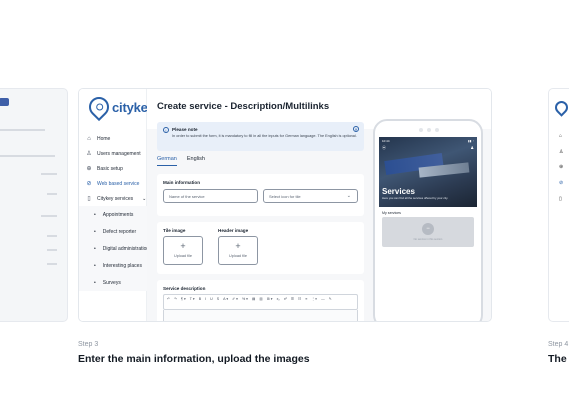  What do you see at coordinates (314, 299) in the screenshot?
I see `indent-icon: ⋮≡` at bounding box center [314, 299].